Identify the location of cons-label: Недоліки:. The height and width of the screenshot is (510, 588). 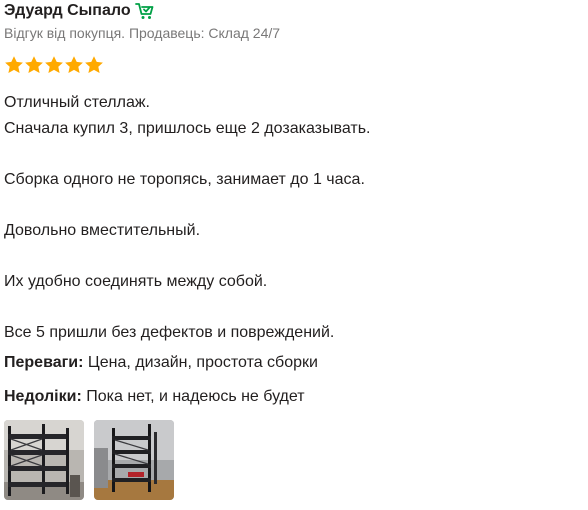
(43, 396).